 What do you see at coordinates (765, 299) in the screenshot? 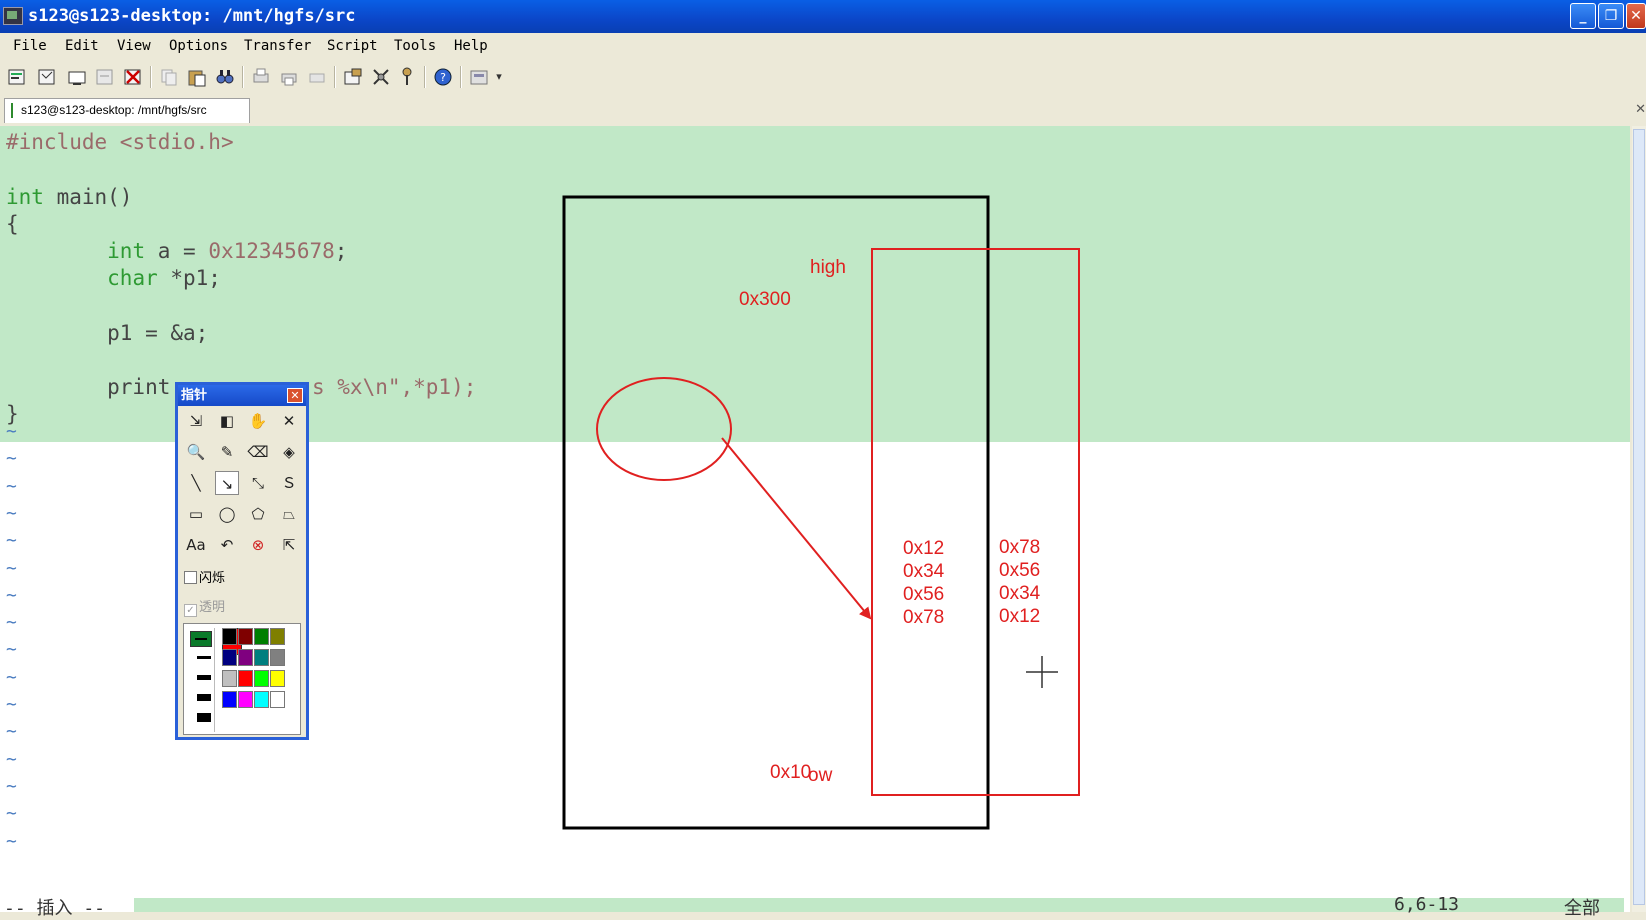
I see `address-high-label: 0x300` at bounding box center [765, 299].